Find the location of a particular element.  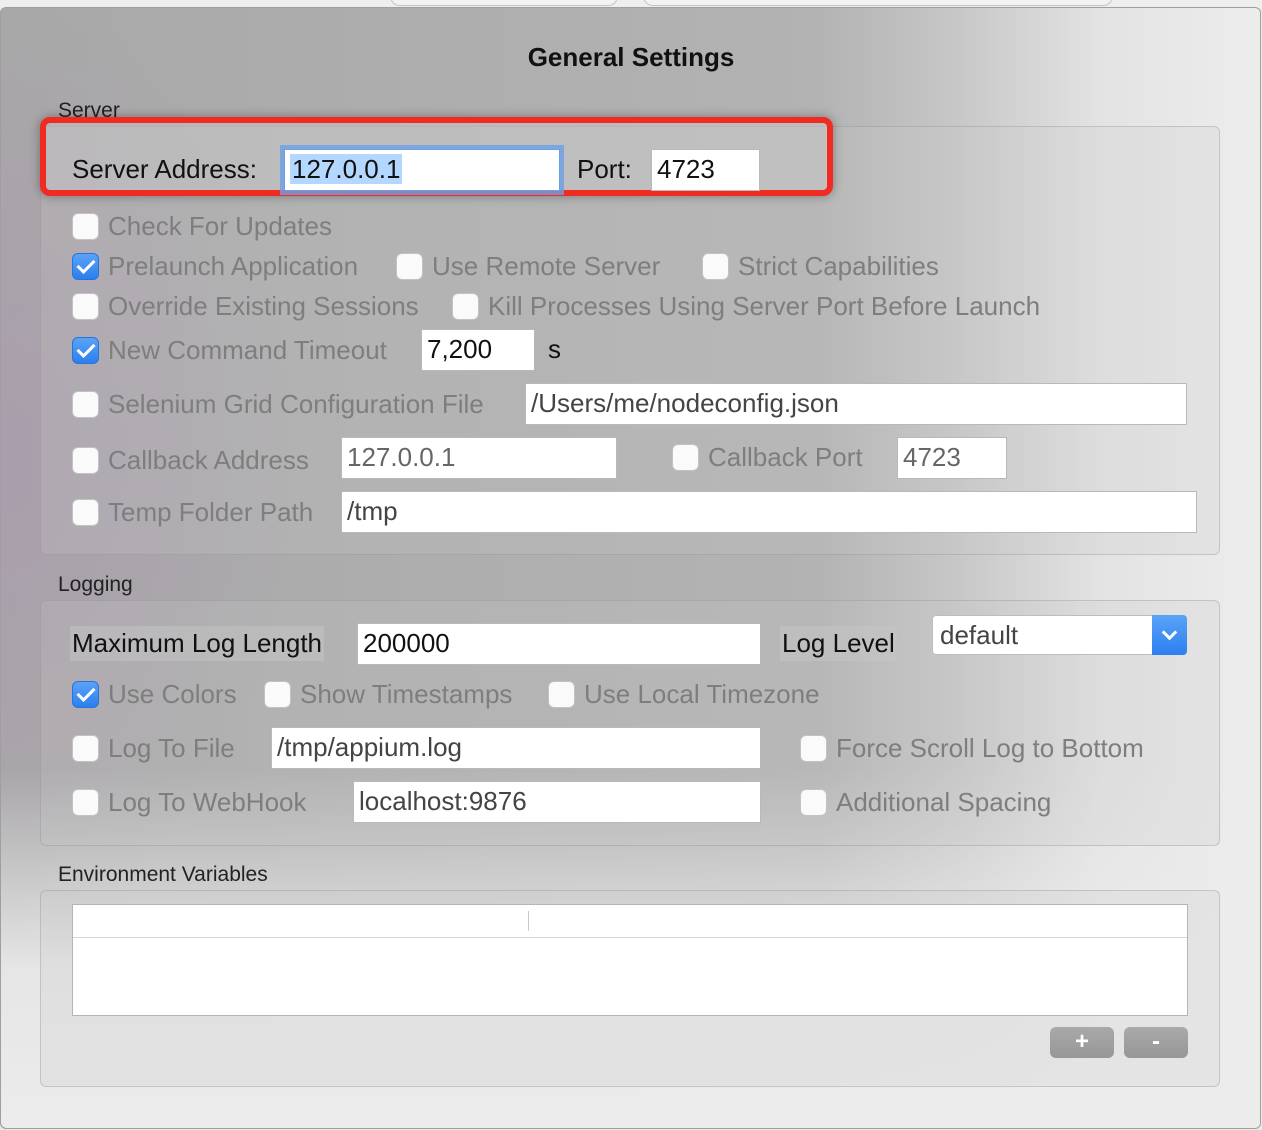

chevron-down-icon is located at coordinates (1169, 635).